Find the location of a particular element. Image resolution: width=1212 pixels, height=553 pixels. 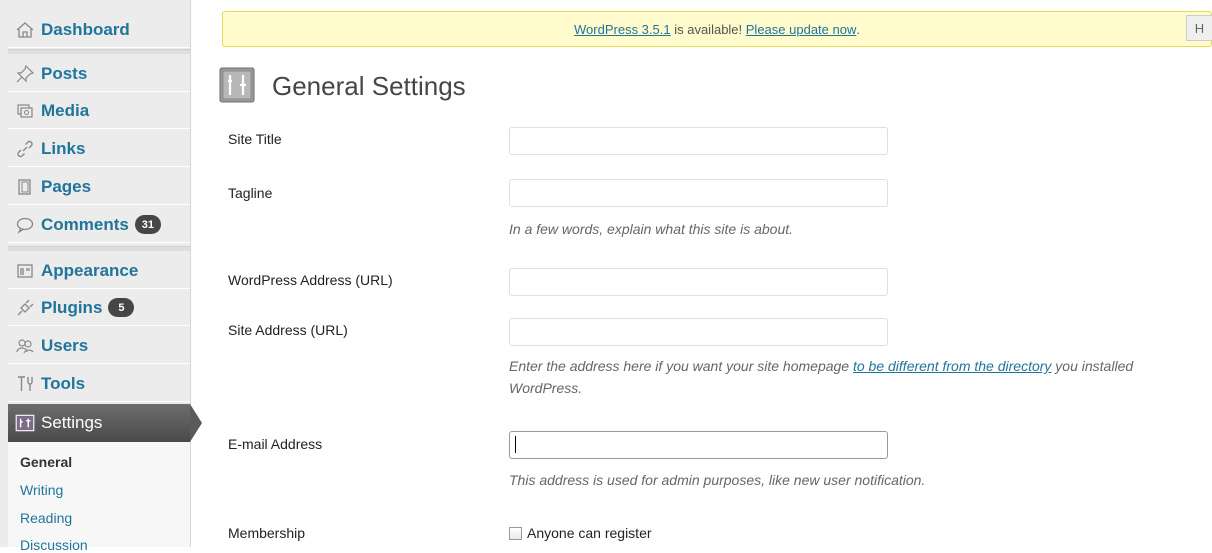

site-address-input is located at coordinates (698, 332).